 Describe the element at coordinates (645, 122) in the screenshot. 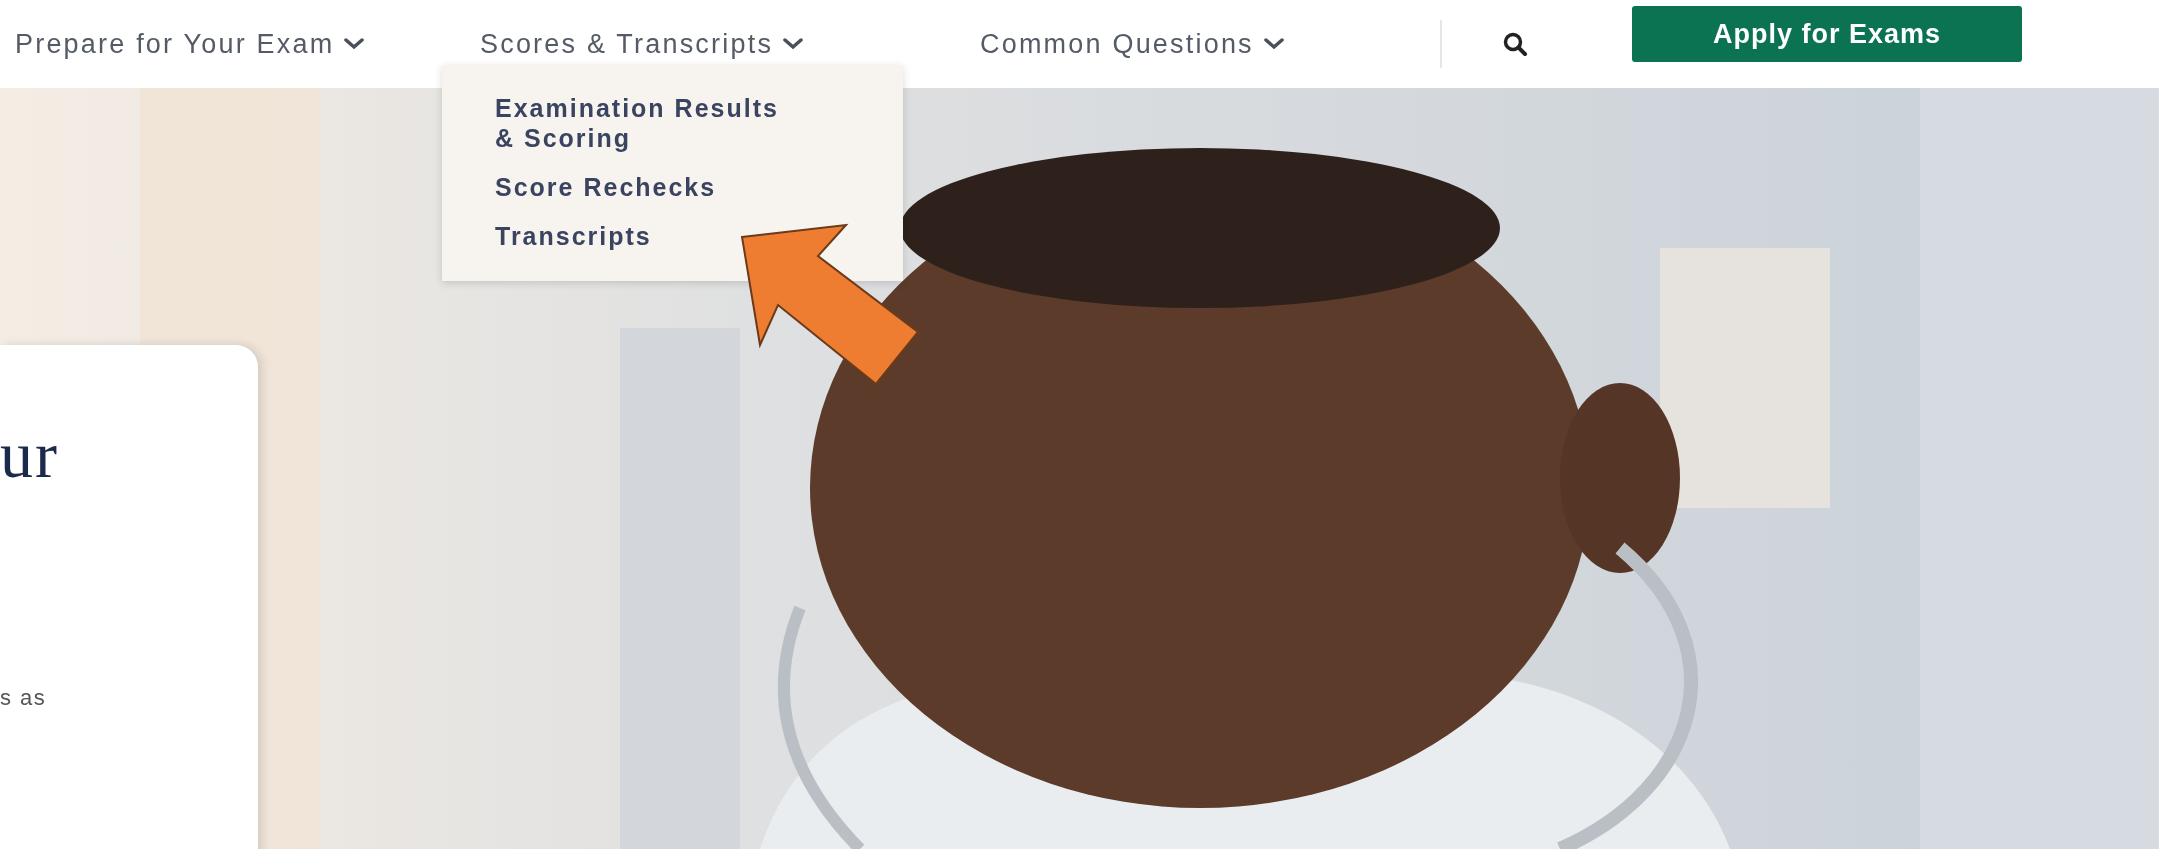

I see `dropdown-link: Examination Results & Scoring` at that location.